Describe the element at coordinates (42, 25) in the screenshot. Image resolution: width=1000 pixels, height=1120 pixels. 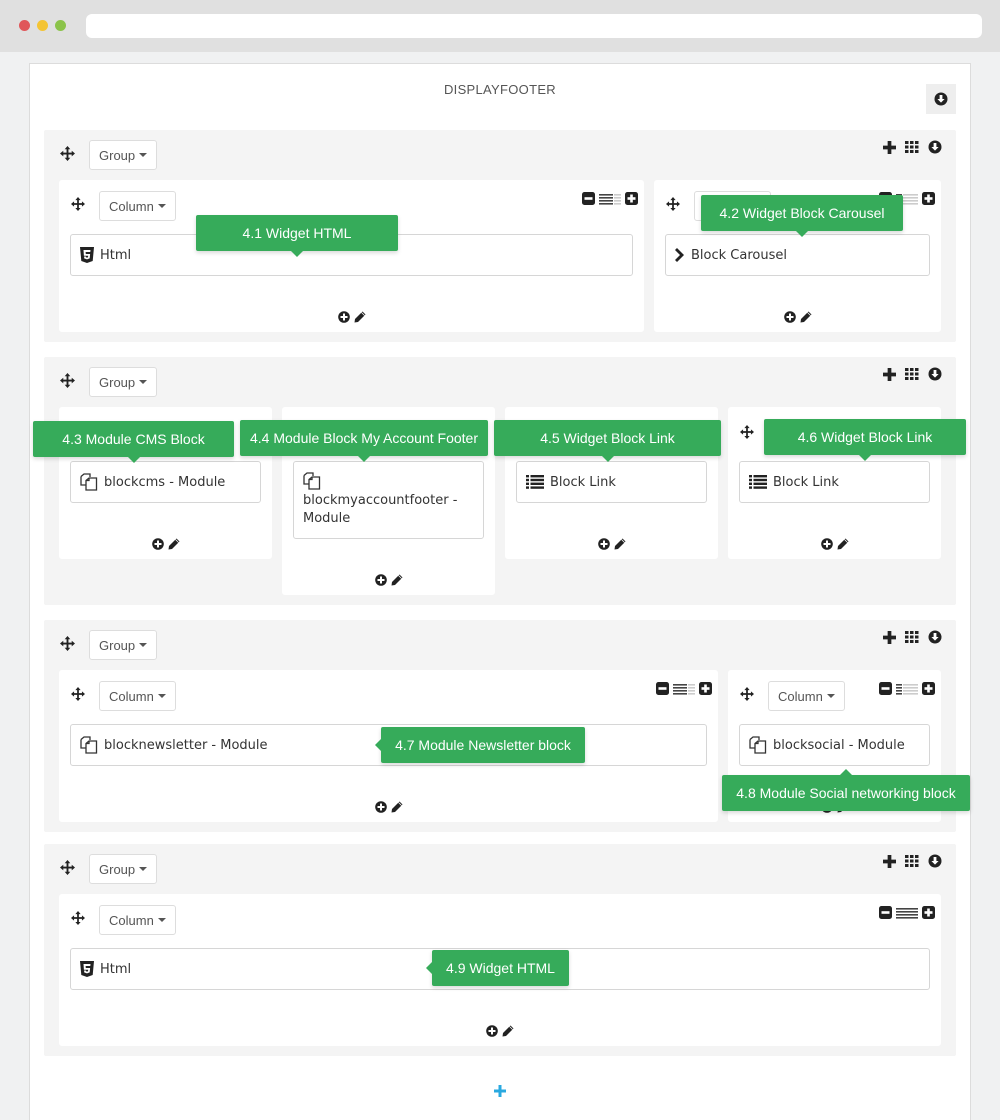
I see `window-minimize-button` at that location.